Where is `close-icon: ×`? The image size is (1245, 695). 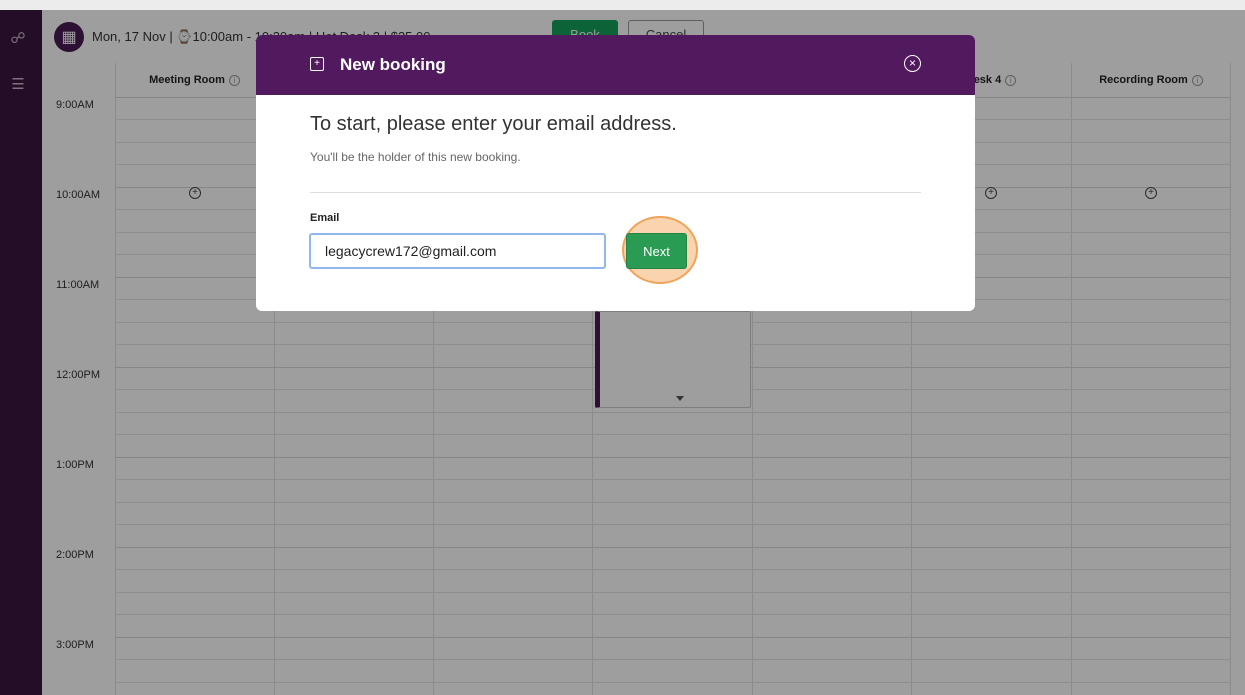
close-icon: × is located at coordinates (912, 63).